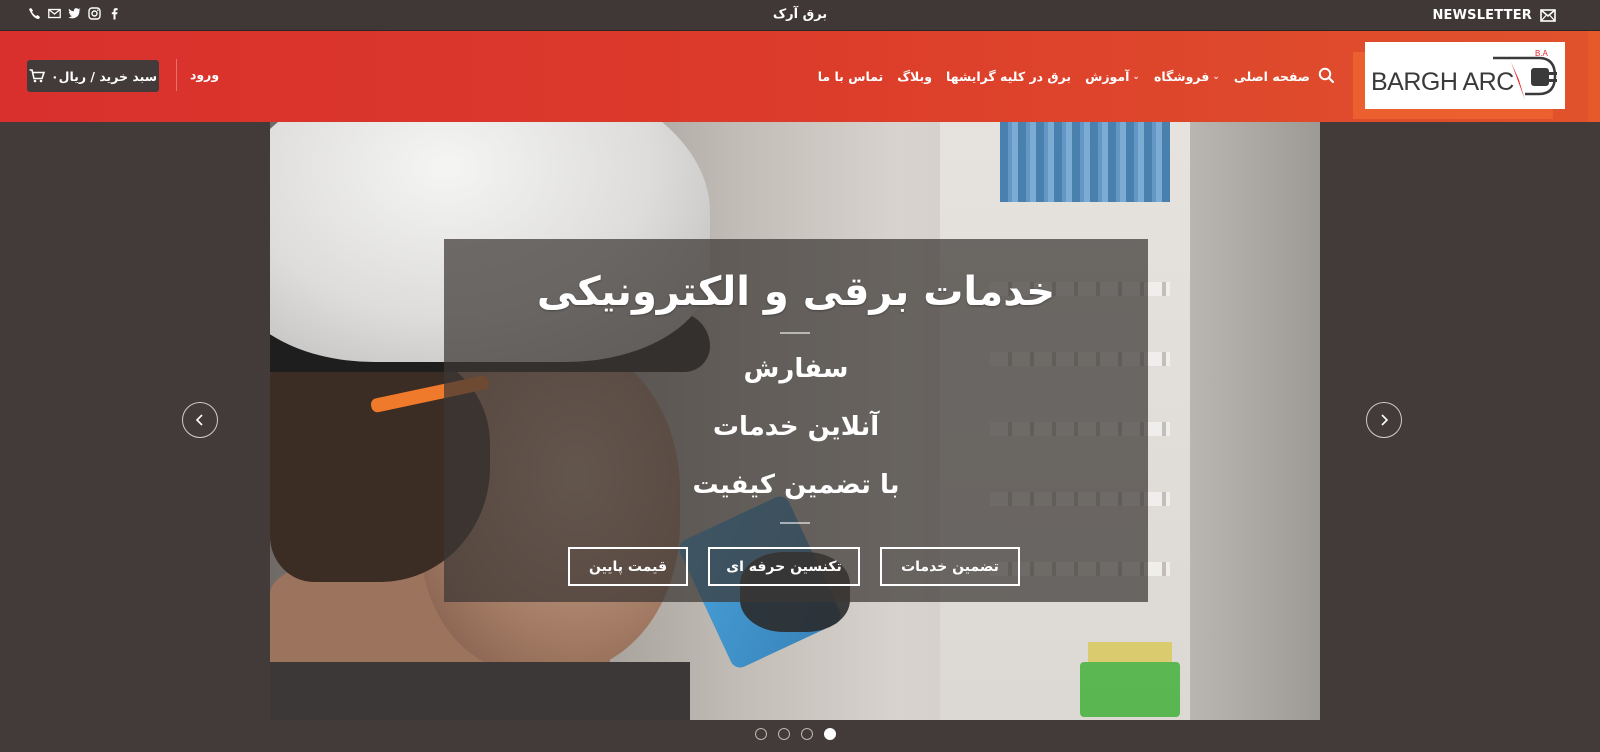  What do you see at coordinates (796, 485) in the screenshot?
I see `hero-line-3: با تضمین کیفیت` at bounding box center [796, 485].